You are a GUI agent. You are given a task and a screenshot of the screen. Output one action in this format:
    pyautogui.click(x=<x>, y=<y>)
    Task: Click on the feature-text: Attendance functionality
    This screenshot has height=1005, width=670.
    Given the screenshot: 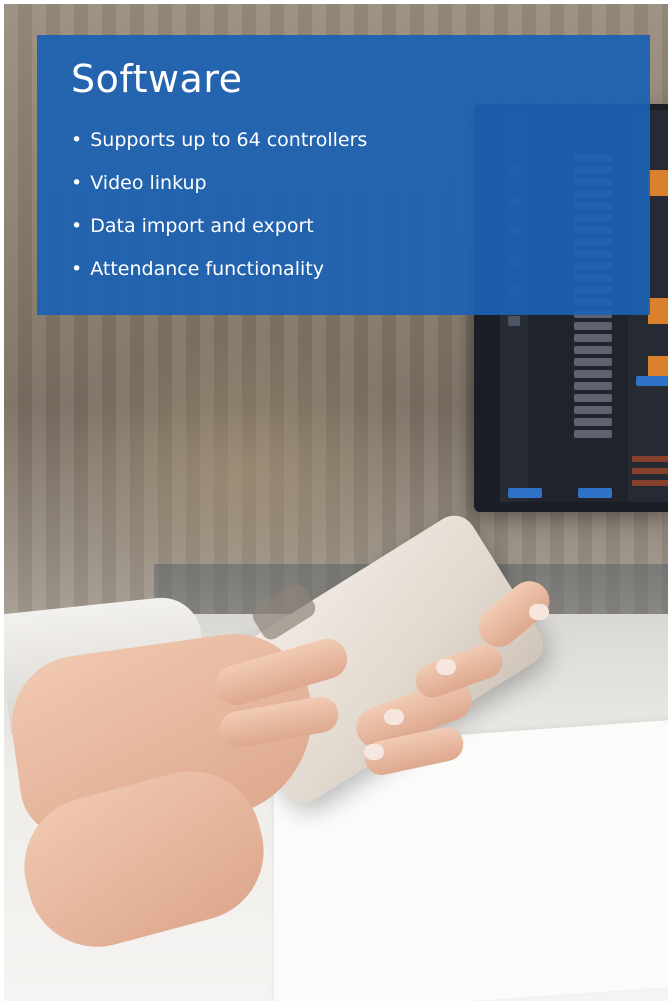 What is the action you would take?
    pyautogui.click(x=207, y=269)
    